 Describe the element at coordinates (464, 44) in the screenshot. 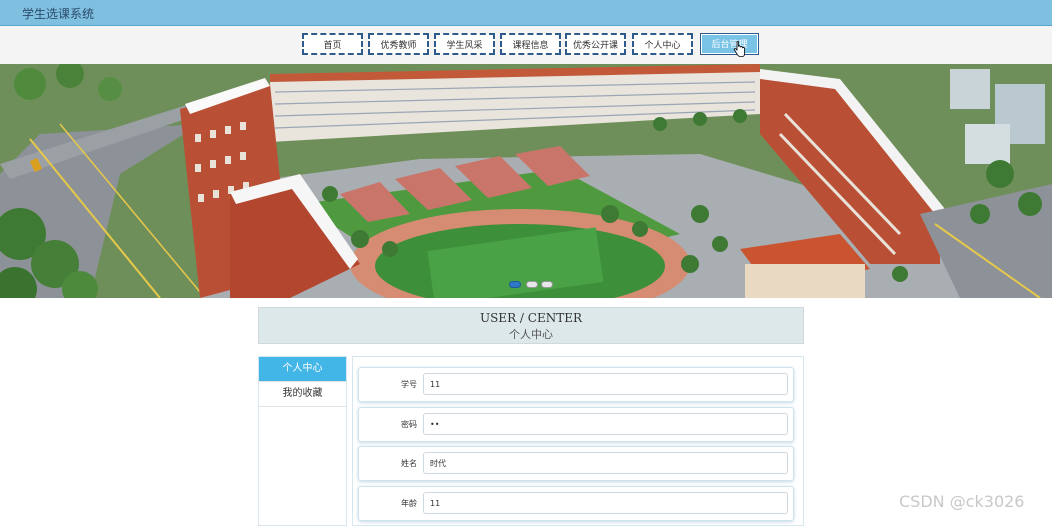

I see `nav-item-students: 学生风采` at that location.